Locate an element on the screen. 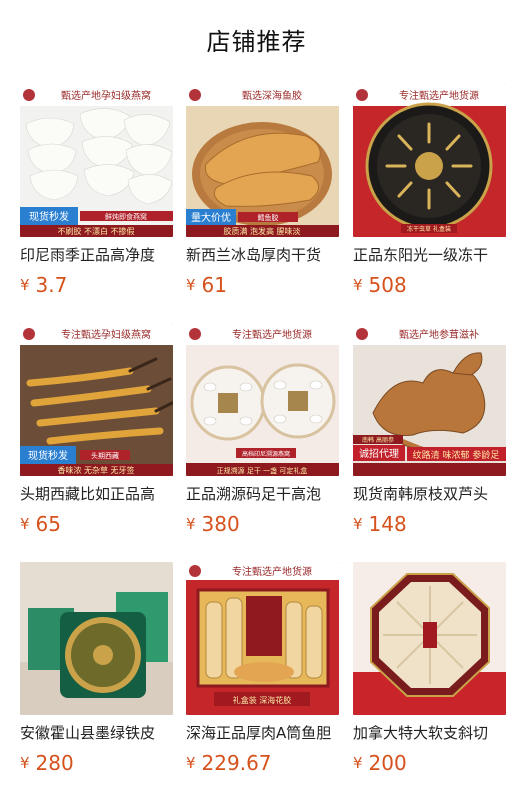 The image size is (513, 800). svg-text: 诚招代理 is located at coordinates (379, 453).